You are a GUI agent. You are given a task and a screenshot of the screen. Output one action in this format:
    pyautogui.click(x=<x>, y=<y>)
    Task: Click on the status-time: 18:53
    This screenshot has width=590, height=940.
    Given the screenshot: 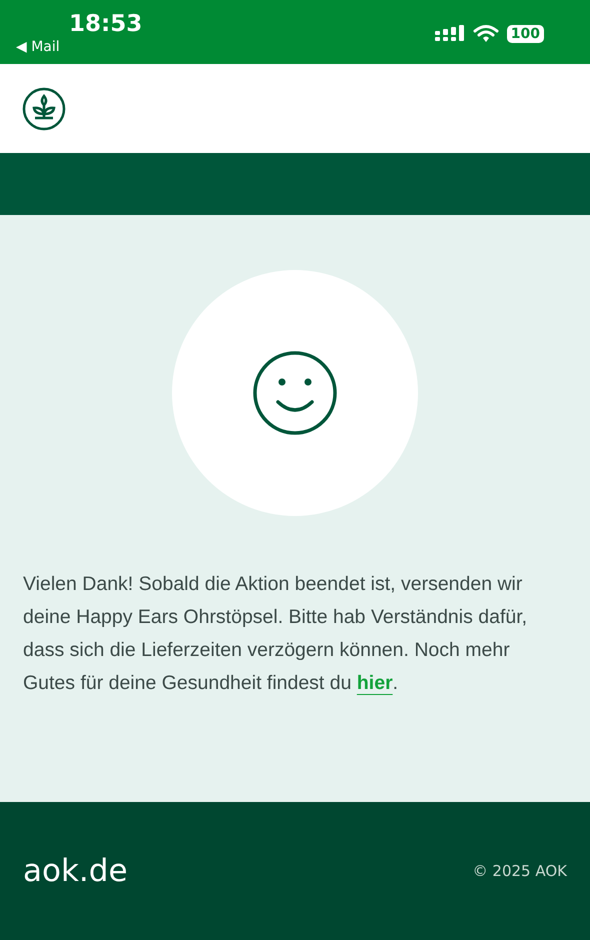 What is the action you would take?
    pyautogui.click(x=105, y=24)
    